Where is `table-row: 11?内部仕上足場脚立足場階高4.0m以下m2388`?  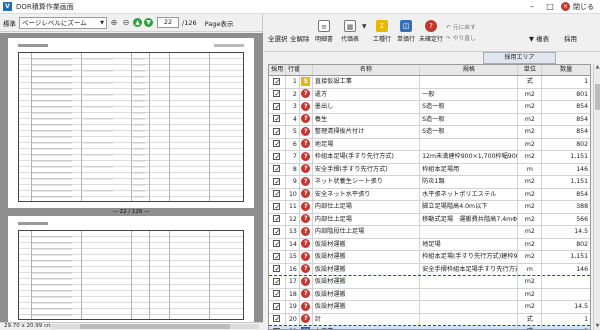 table-row: 11?内部仕上足場脚立足場階高4.0m以下m2388 is located at coordinates (429, 207).